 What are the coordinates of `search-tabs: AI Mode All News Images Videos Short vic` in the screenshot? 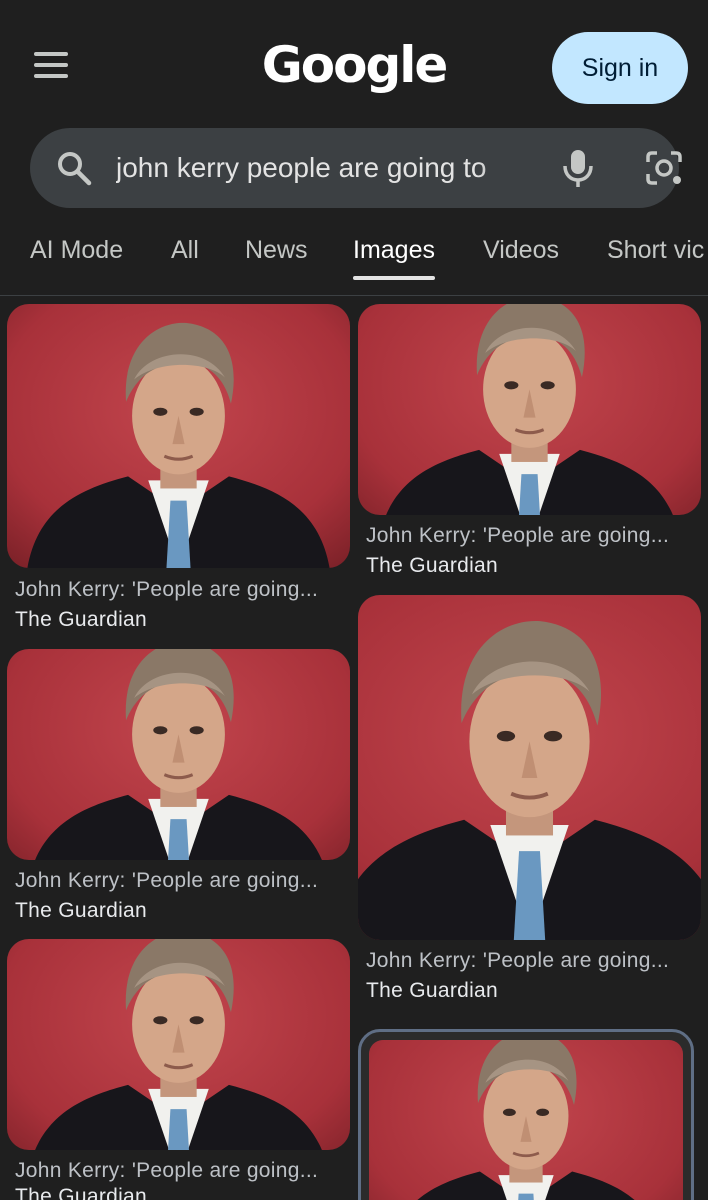 It's located at (354, 262).